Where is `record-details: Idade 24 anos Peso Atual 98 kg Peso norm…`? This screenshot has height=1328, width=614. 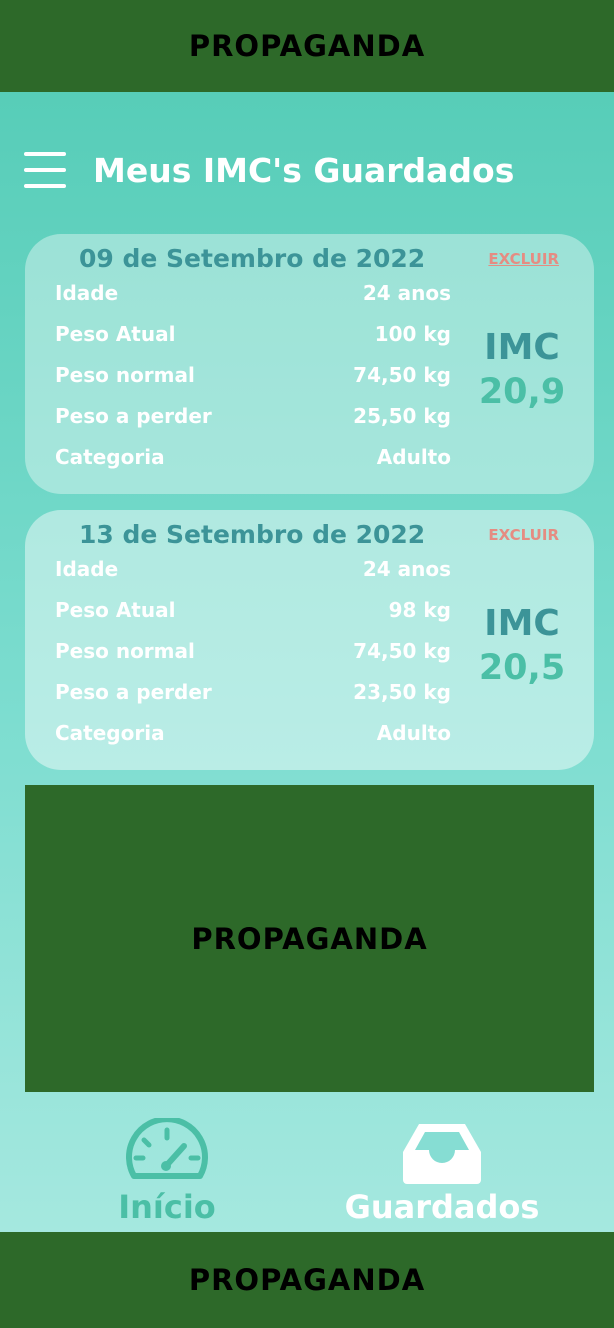
record-details: Idade 24 anos Peso Atual 98 kg Peso norm… is located at coordinates (253, 656).